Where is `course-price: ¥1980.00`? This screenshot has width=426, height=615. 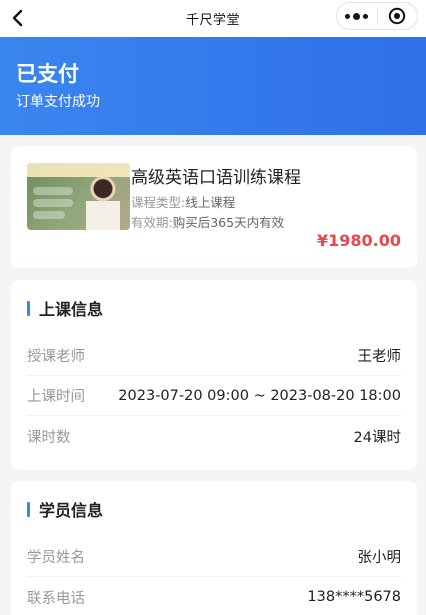 course-price: ¥1980.00 is located at coordinates (358, 240).